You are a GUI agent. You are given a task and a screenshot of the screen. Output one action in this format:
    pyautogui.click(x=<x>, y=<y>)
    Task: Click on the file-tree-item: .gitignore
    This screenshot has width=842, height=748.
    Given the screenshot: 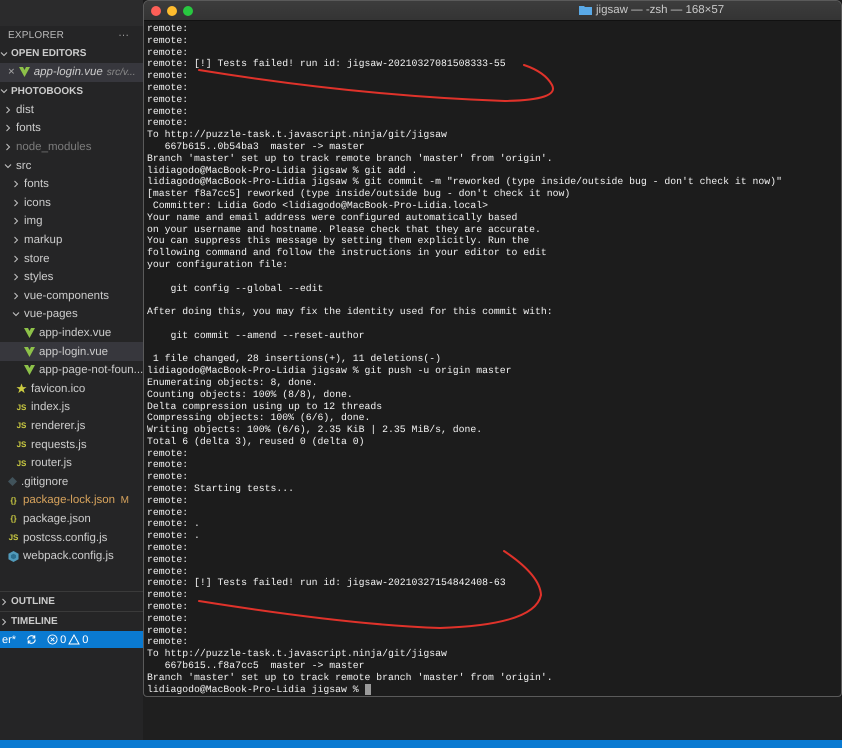 What is the action you would take?
    pyautogui.click(x=71, y=482)
    